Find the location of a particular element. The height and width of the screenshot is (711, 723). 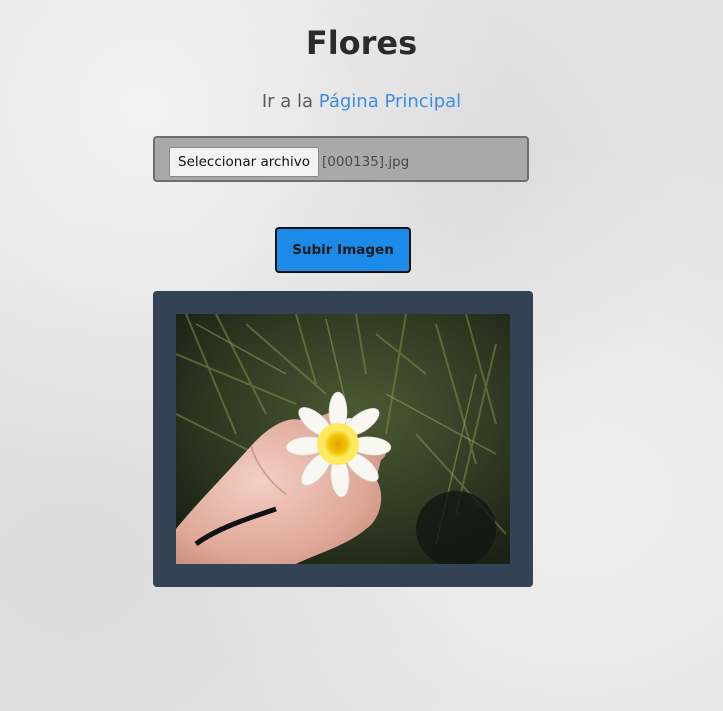

file-input-container: Seleccionar archivo [000135].jpg is located at coordinates (341, 159).